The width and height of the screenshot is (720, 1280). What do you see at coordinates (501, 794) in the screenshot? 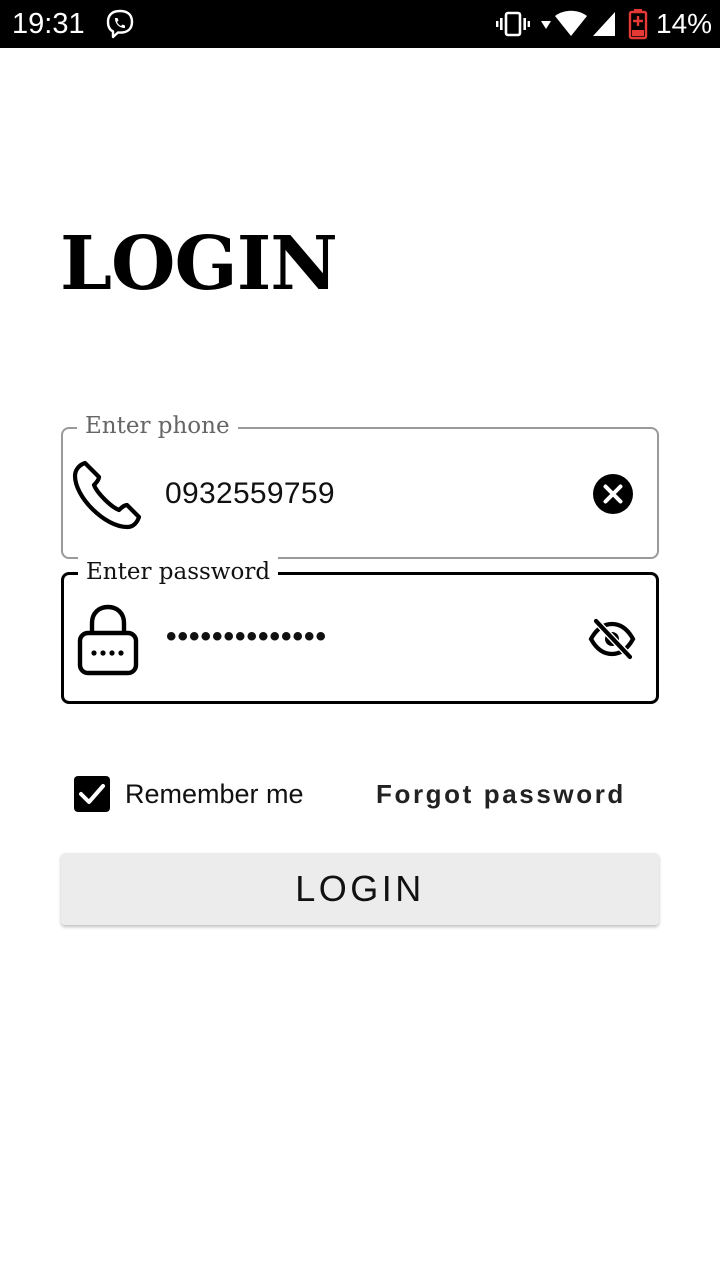
I see `forgot-password-link: Forgot password` at bounding box center [501, 794].